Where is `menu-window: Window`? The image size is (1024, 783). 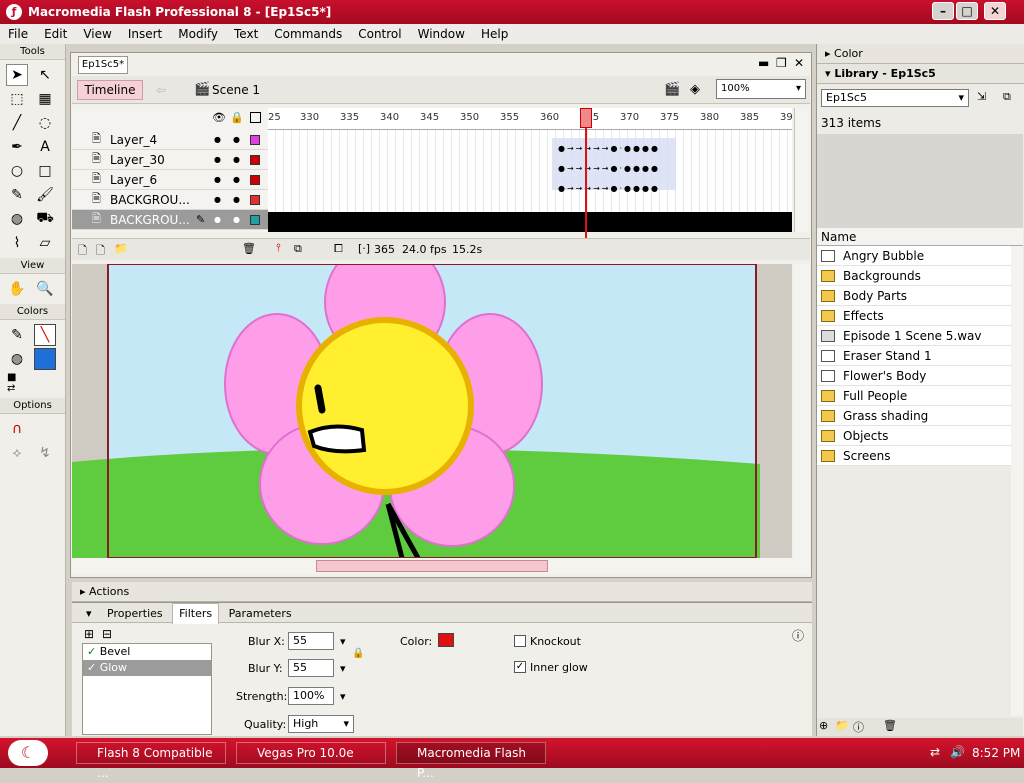
menu-window: Window is located at coordinates (441, 34).